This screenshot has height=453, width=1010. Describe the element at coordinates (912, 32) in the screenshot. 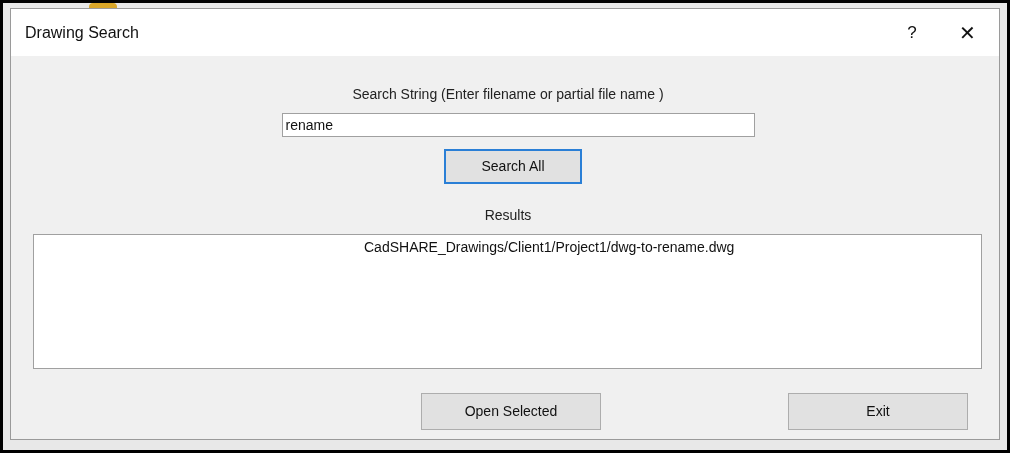

I see `help-button: ?` at that location.